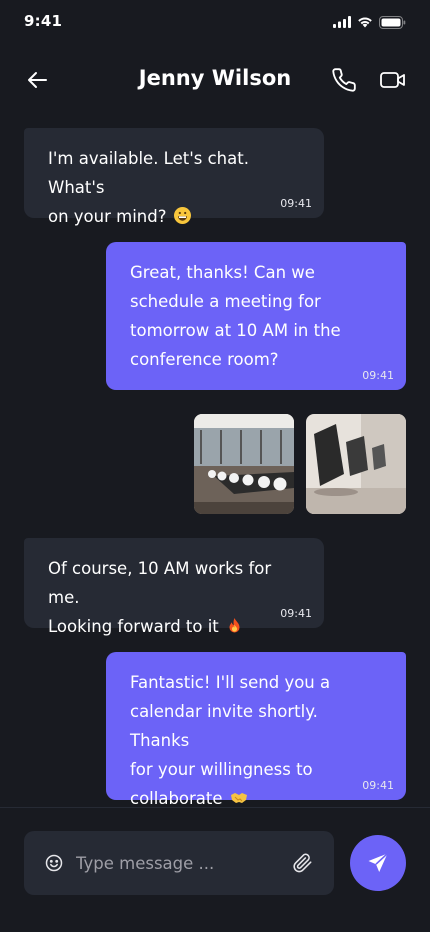 This screenshot has width=430, height=932. What do you see at coordinates (303, 863) in the screenshot?
I see `paperclip-icon` at bounding box center [303, 863].